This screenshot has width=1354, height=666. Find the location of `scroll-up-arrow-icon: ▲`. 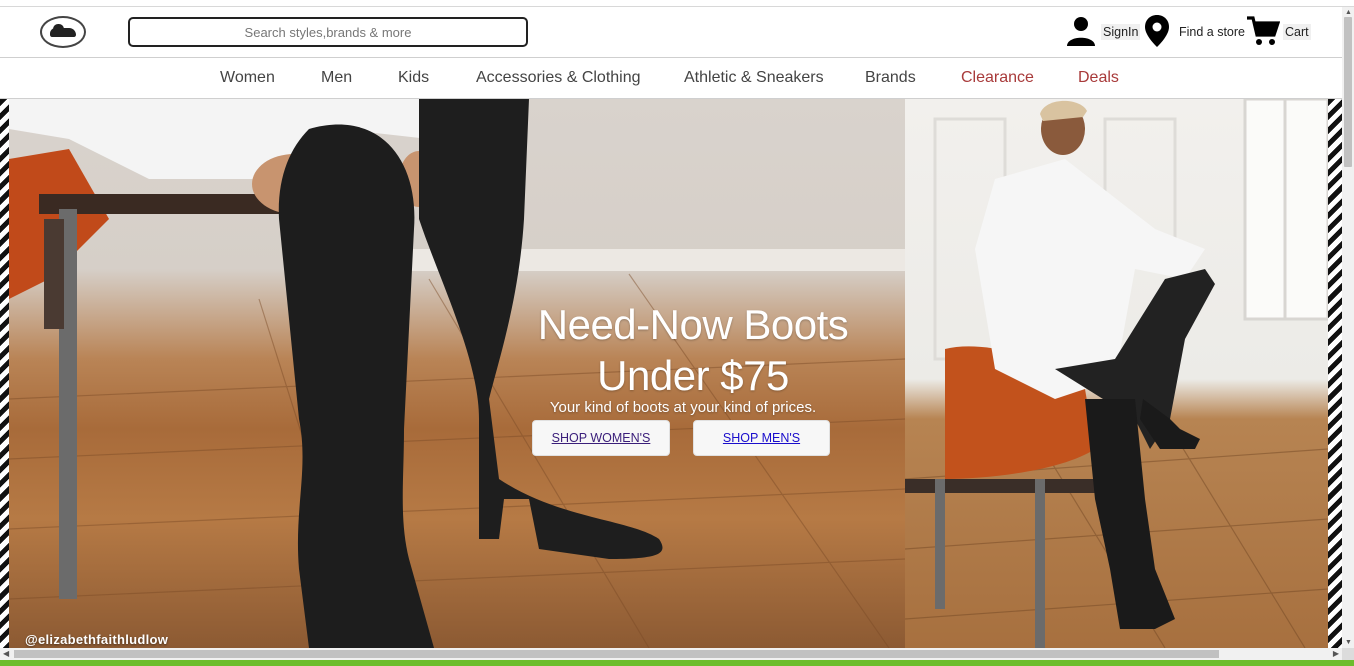

scroll-up-arrow-icon: ▲ is located at coordinates (1348, 12).